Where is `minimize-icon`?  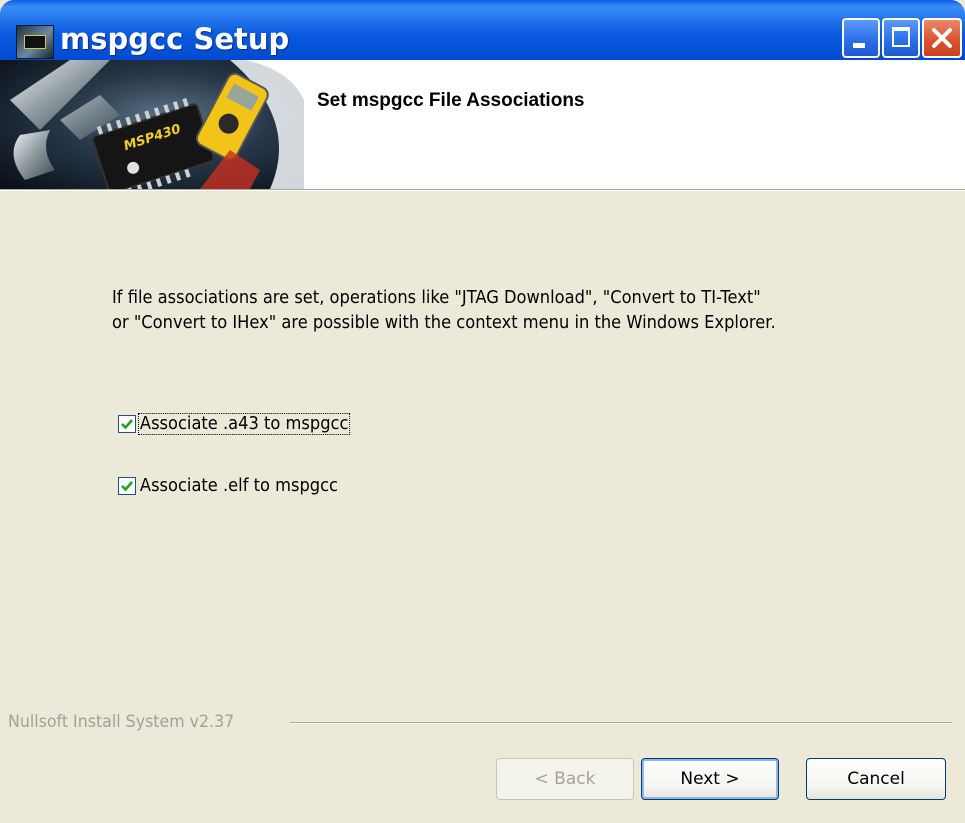 minimize-icon is located at coordinates (859, 45).